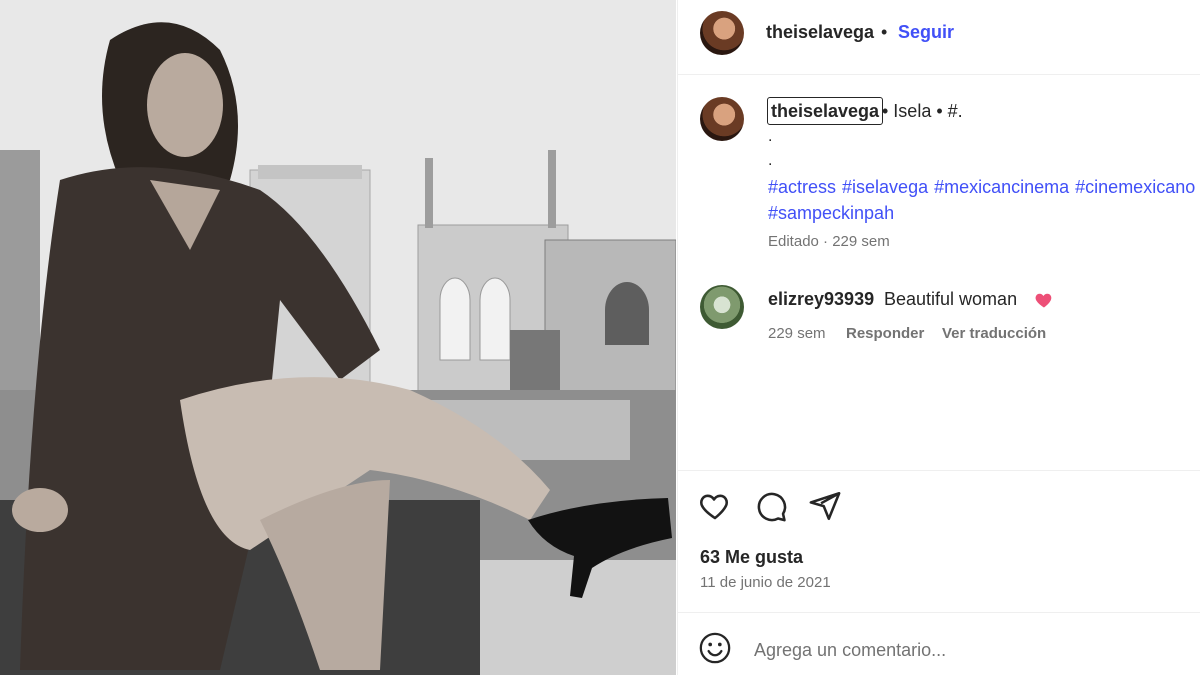 This screenshot has height=676, width=1200. I want to click on hashtag-link: #sampeckinpah, so click(831, 213).